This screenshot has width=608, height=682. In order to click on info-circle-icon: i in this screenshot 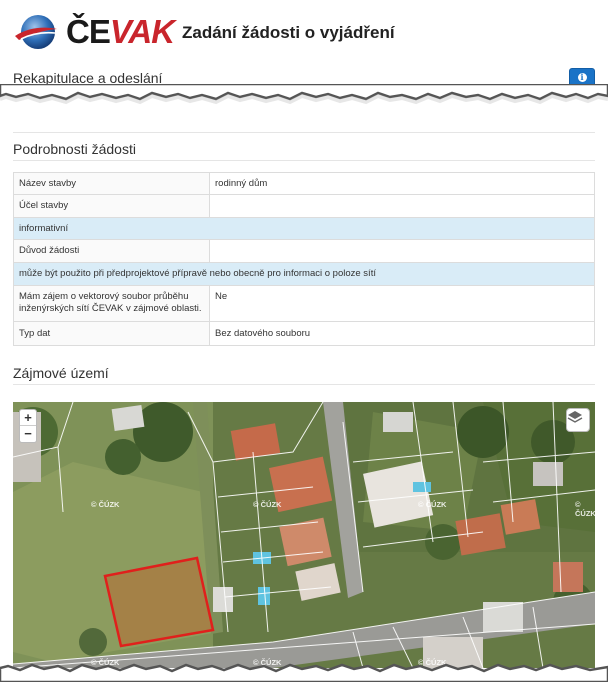, I will do `click(582, 77)`.